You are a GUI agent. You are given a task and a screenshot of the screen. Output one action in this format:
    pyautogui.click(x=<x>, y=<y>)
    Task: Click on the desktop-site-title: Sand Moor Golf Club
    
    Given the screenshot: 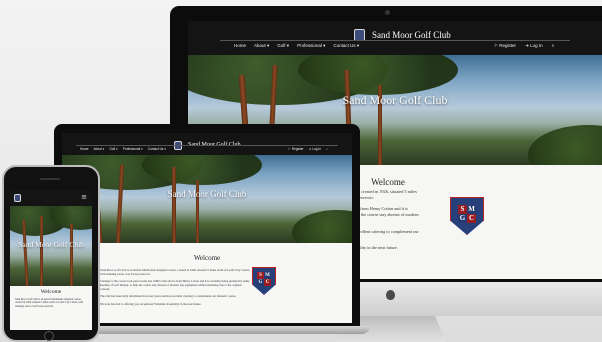 What is the action you would take?
    pyautogui.click(x=411, y=35)
    